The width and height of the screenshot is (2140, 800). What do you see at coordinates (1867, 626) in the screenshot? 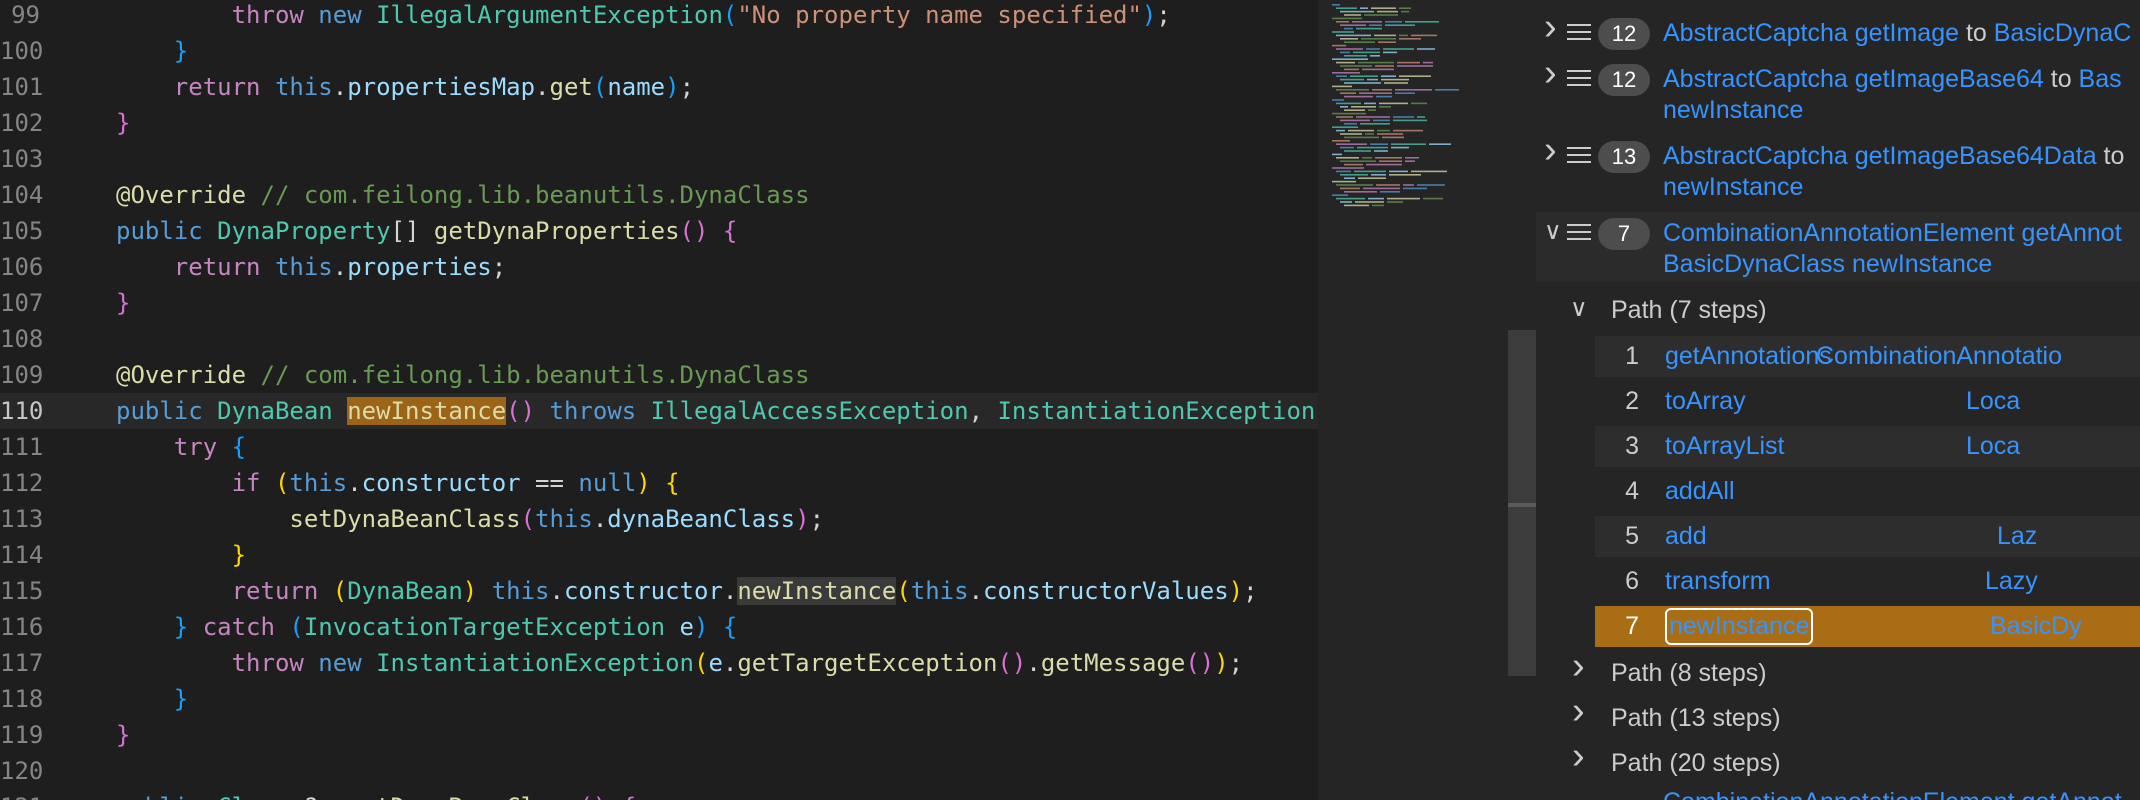
I see `path-step: 7 newInstance BasicDy` at bounding box center [1867, 626].